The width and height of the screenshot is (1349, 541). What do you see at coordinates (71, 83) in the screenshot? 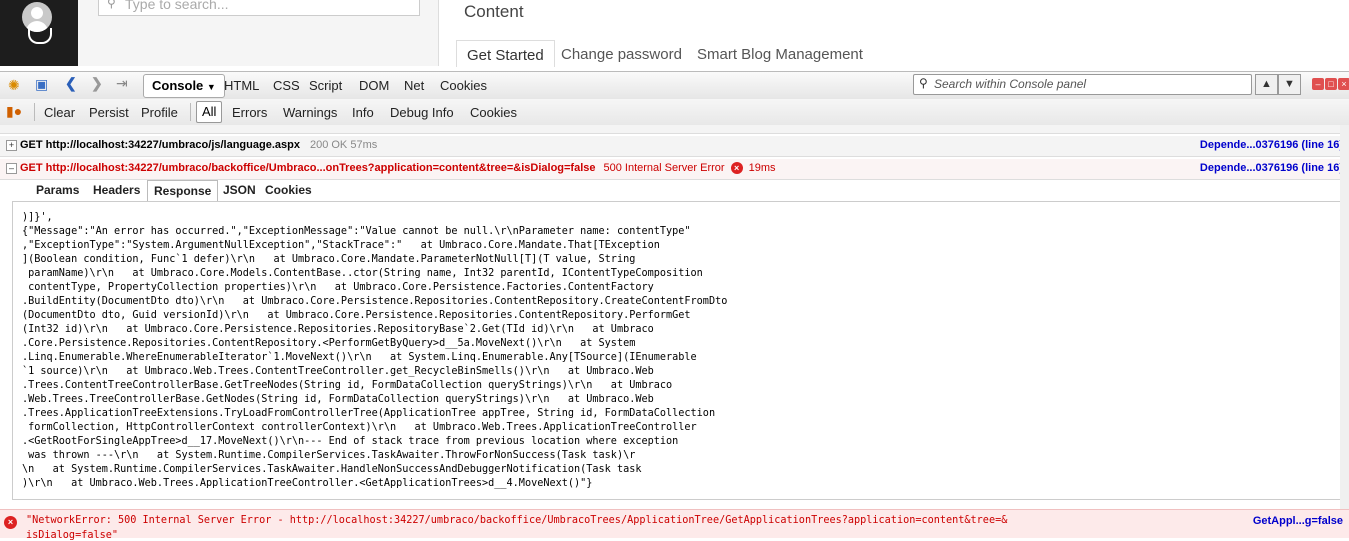
I see `back-icon: ❮` at bounding box center [71, 83].